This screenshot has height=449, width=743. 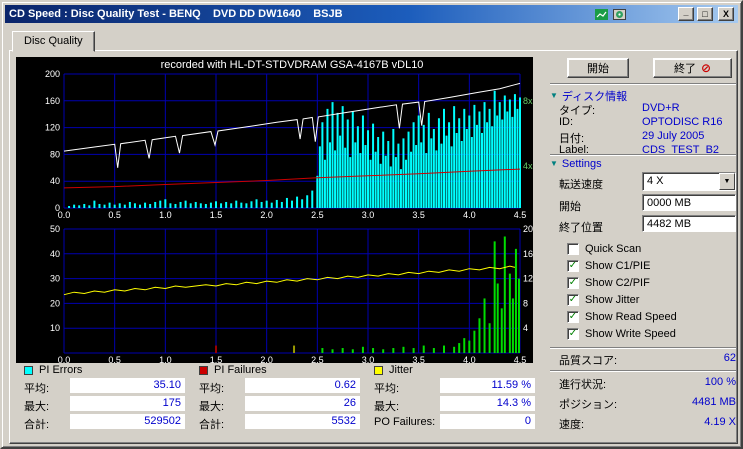 I want to click on disc-id-value: OPTODISC R16, so click(x=682, y=122).